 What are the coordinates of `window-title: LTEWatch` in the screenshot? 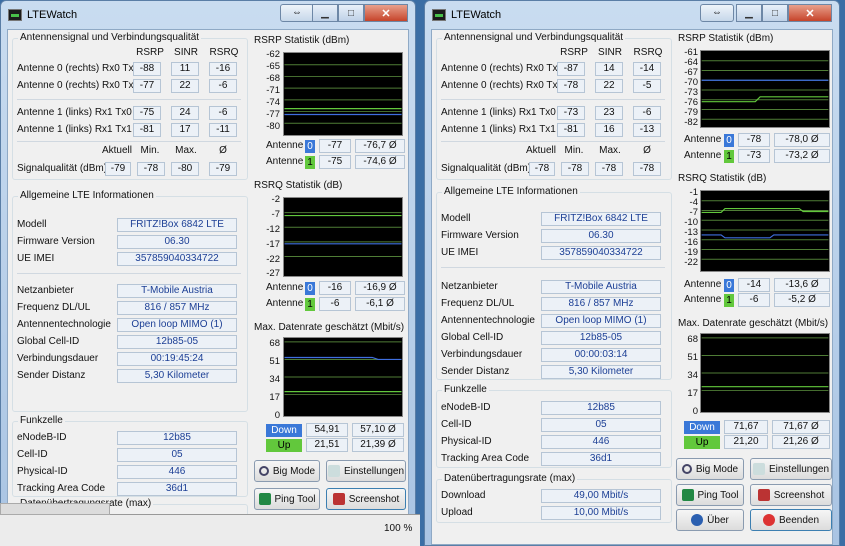 It's located at (52, 15).